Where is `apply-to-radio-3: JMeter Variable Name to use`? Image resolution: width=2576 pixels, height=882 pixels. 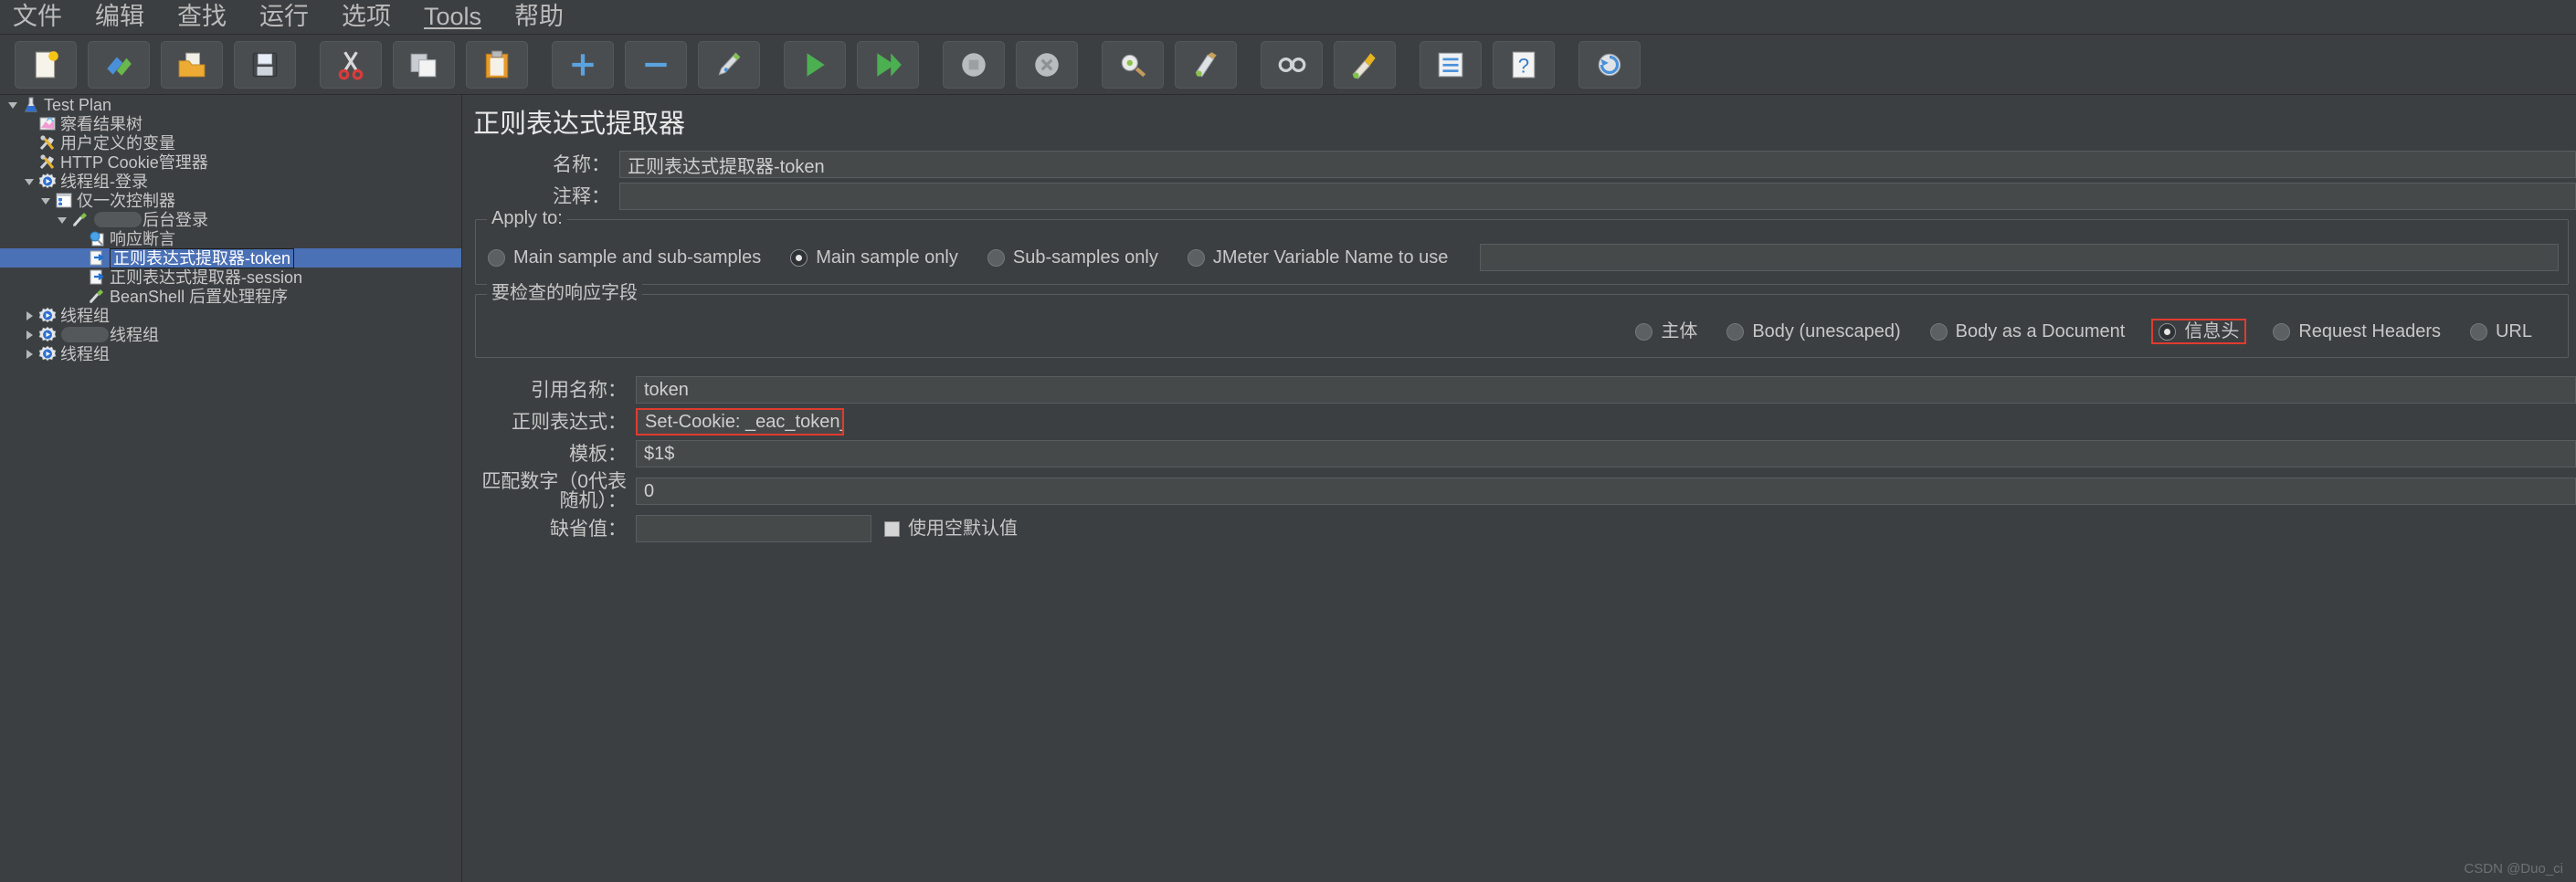
apply-to-radio-3: JMeter Variable Name to use is located at coordinates (1318, 258).